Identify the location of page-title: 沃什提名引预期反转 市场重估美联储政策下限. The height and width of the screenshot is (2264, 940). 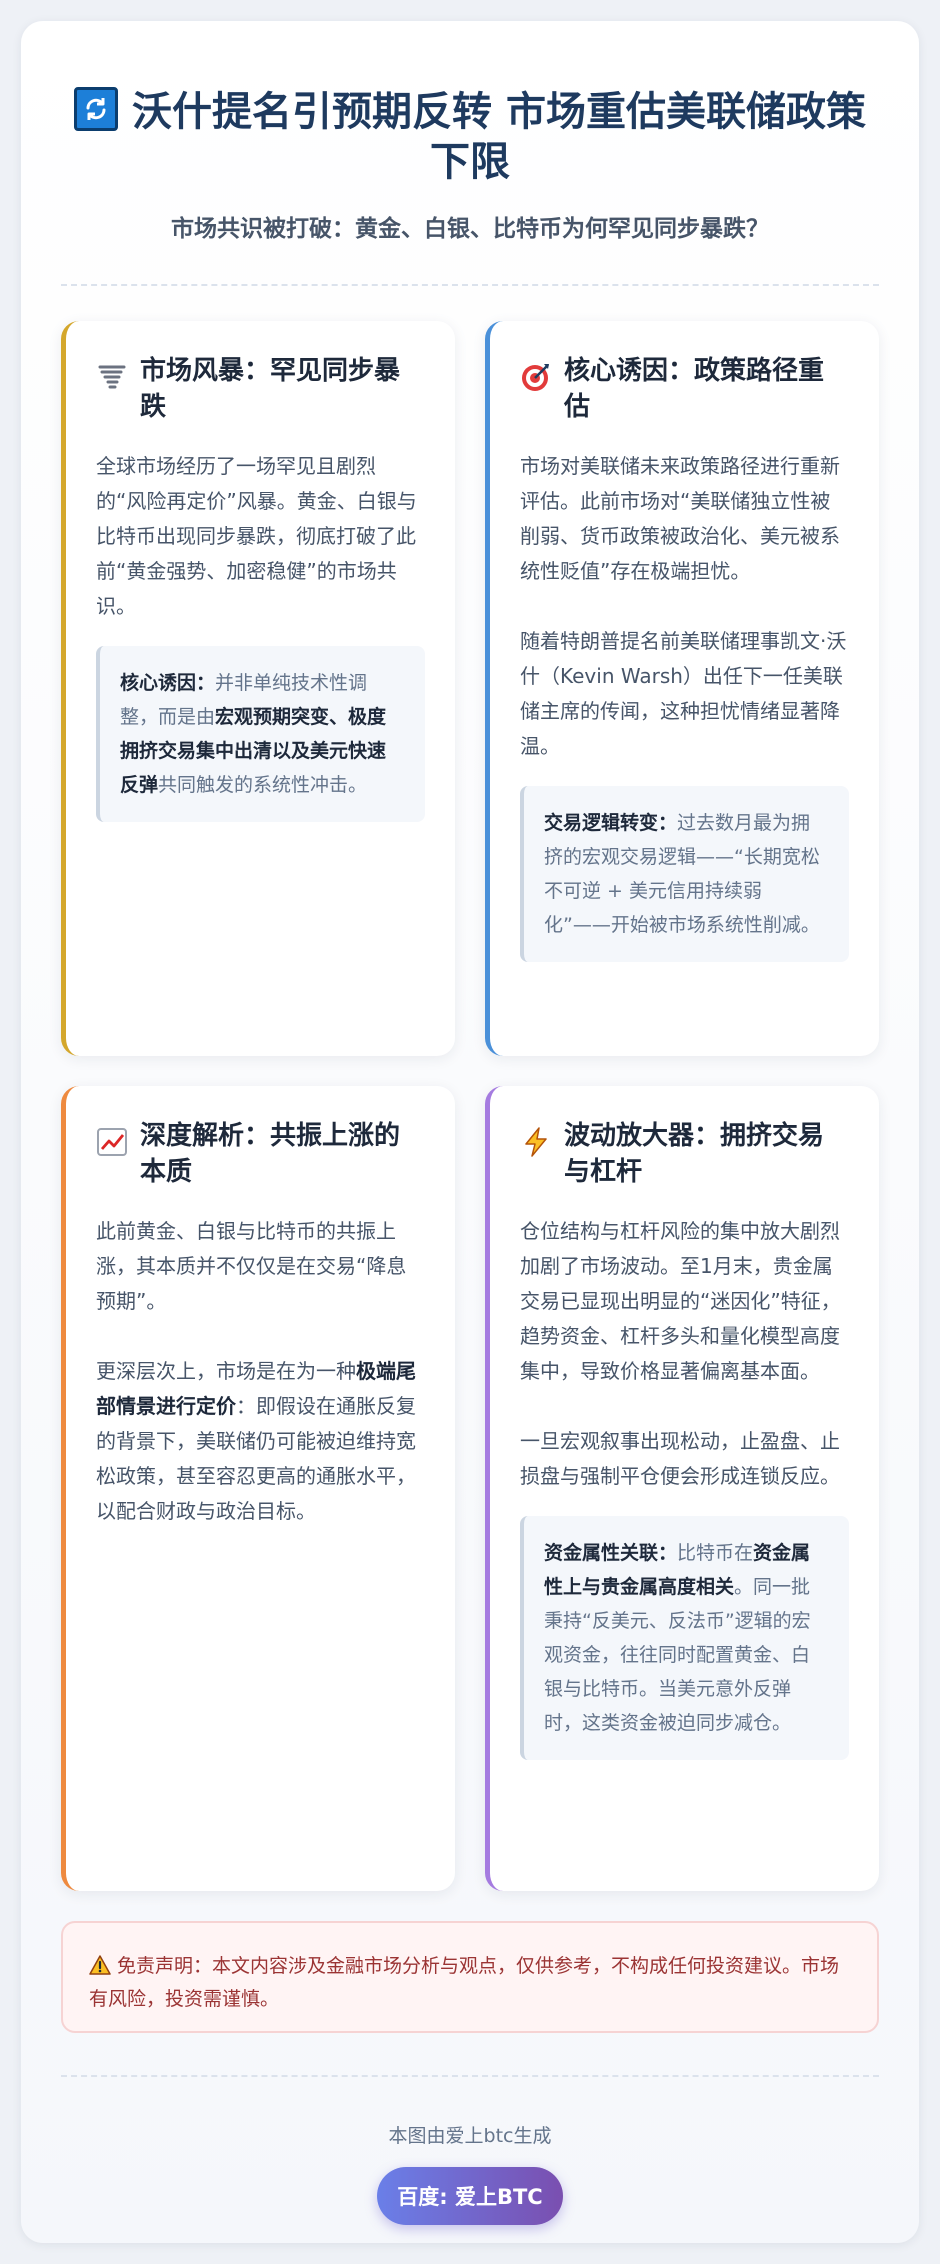
(470, 137).